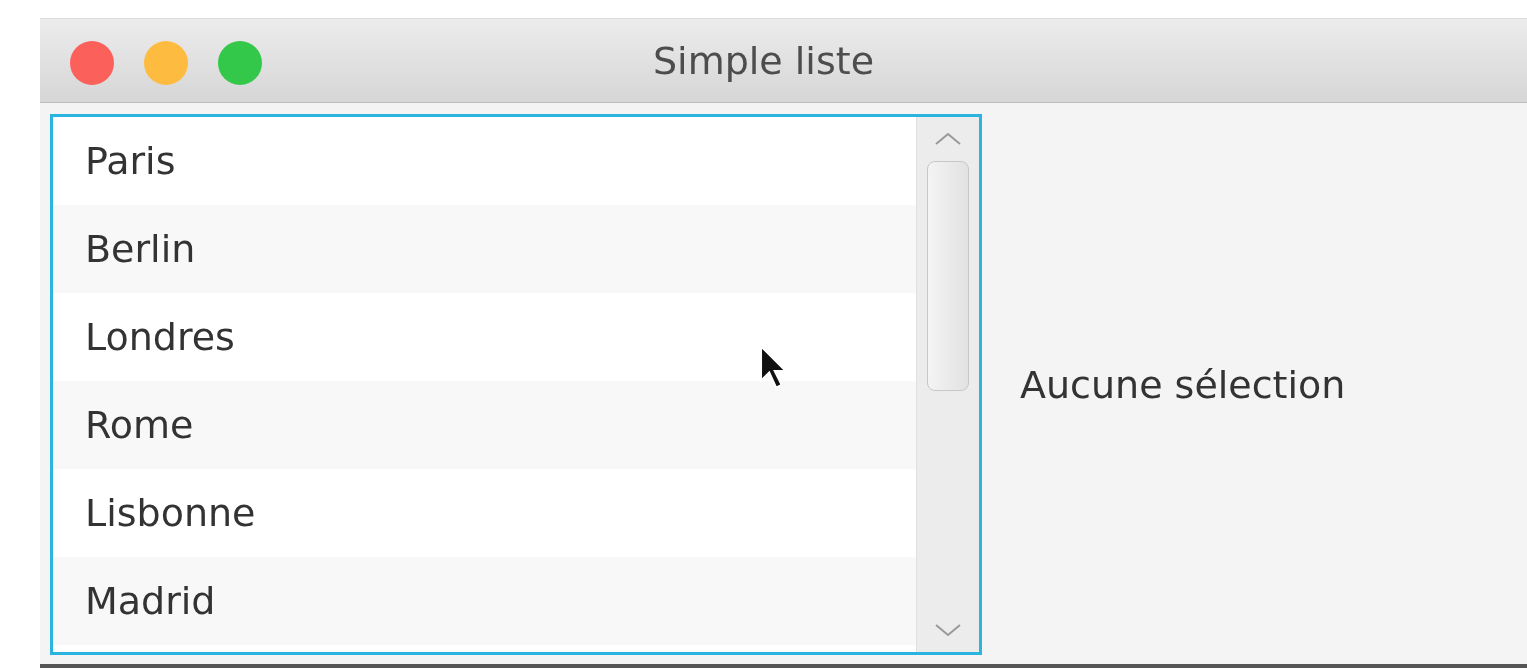  I want to click on list-item: Rome, so click(484, 425).